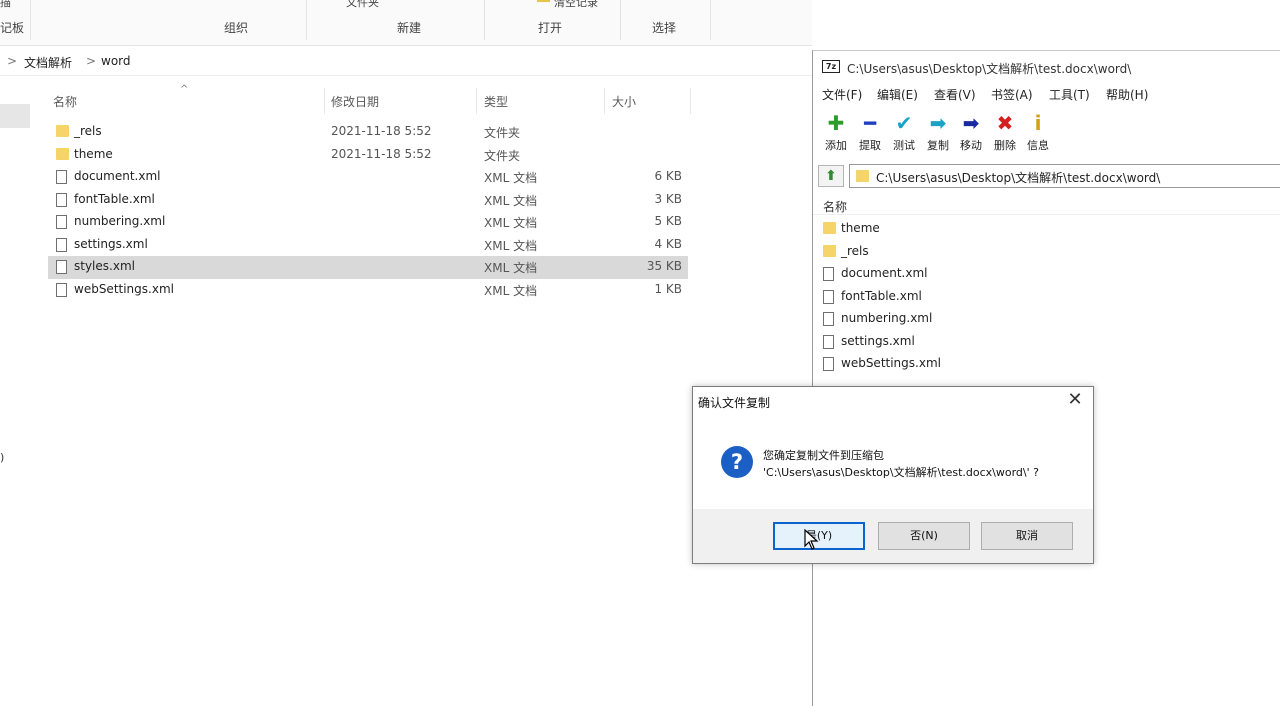 The image size is (1280, 706). I want to click on file-name: theme, so click(93, 153).